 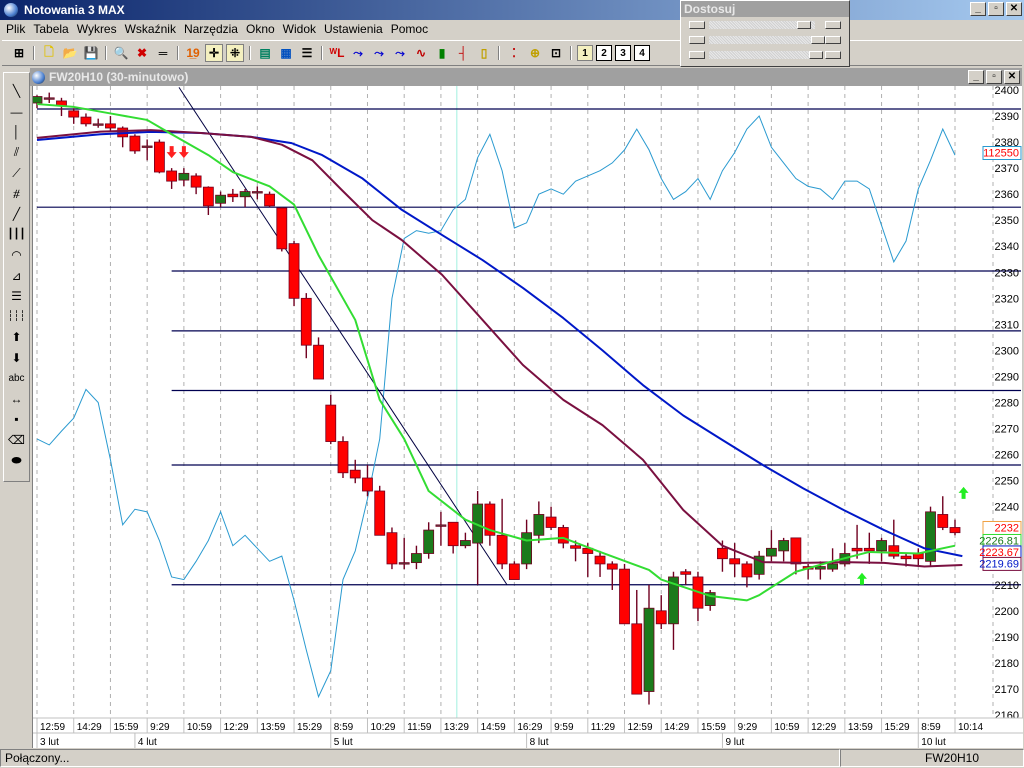 I want to click on gann-tool-icon: ⧣, so click(x=17, y=194).